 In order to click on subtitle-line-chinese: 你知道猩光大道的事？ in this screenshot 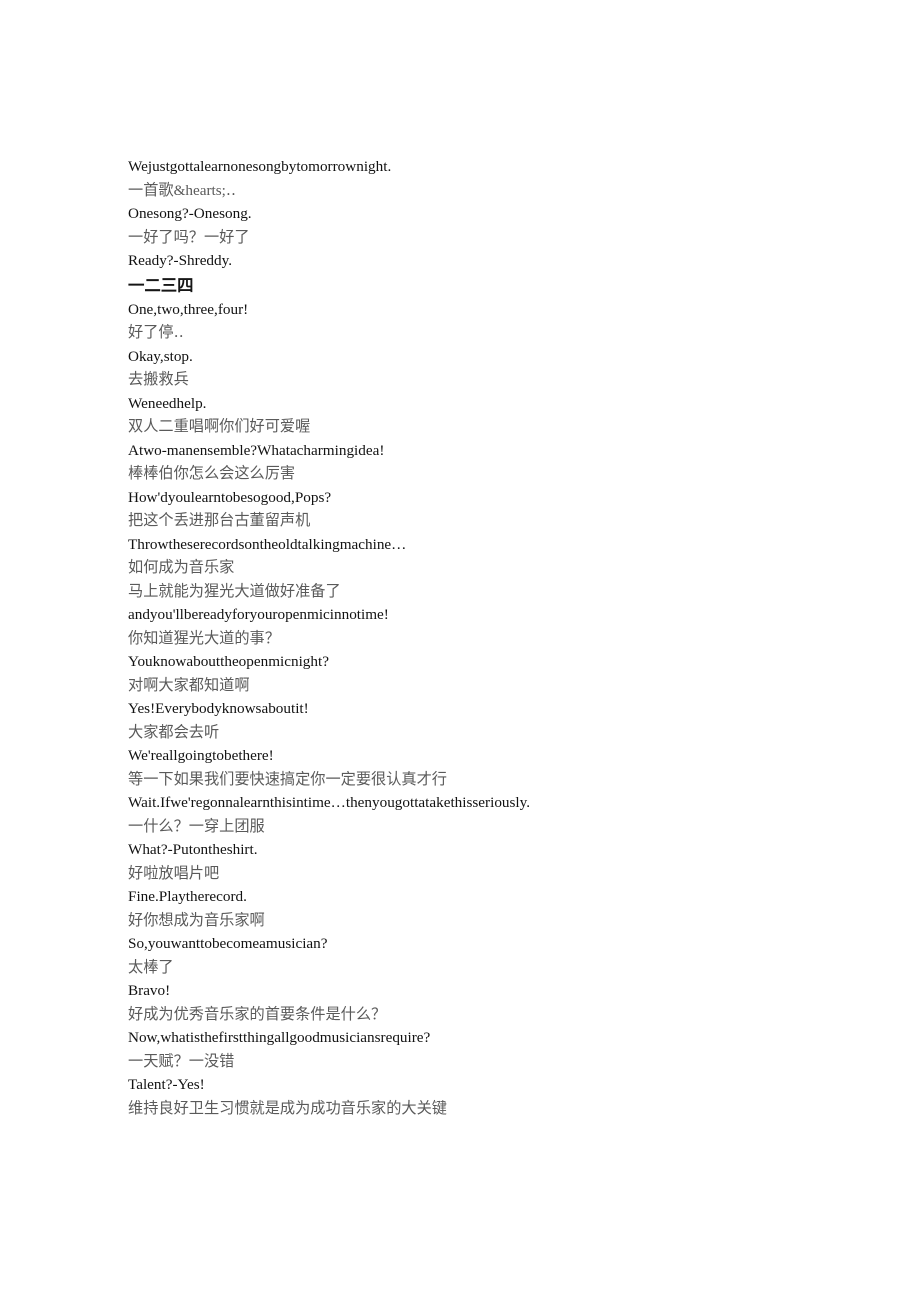, I will do `click(204, 638)`.